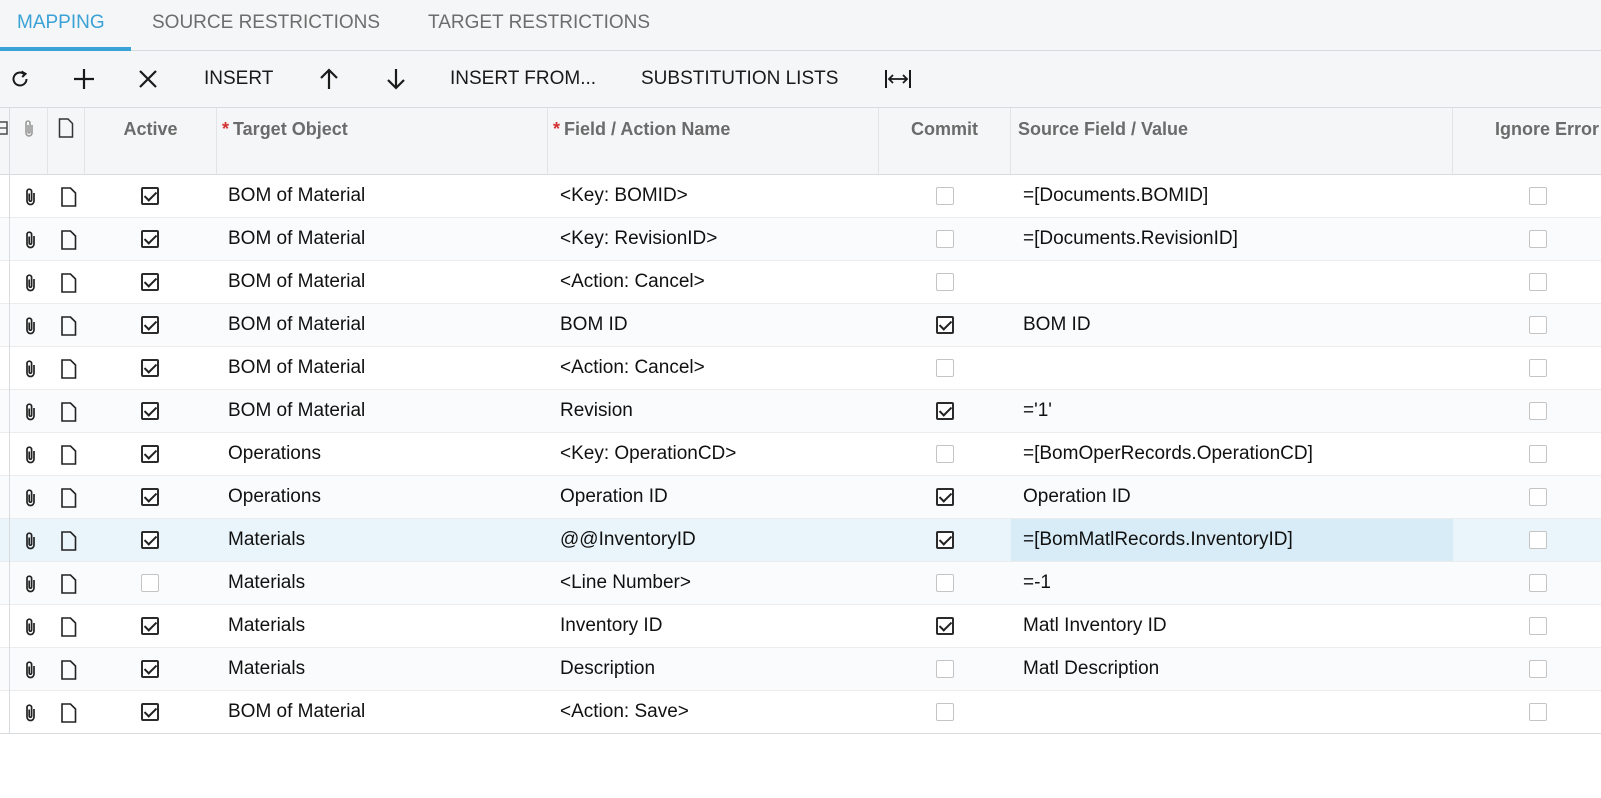 The image size is (1601, 798). What do you see at coordinates (625, 583) in the screenshot?
I see `field-action-cell: <Line Number>` at bounding box center [625, 583].